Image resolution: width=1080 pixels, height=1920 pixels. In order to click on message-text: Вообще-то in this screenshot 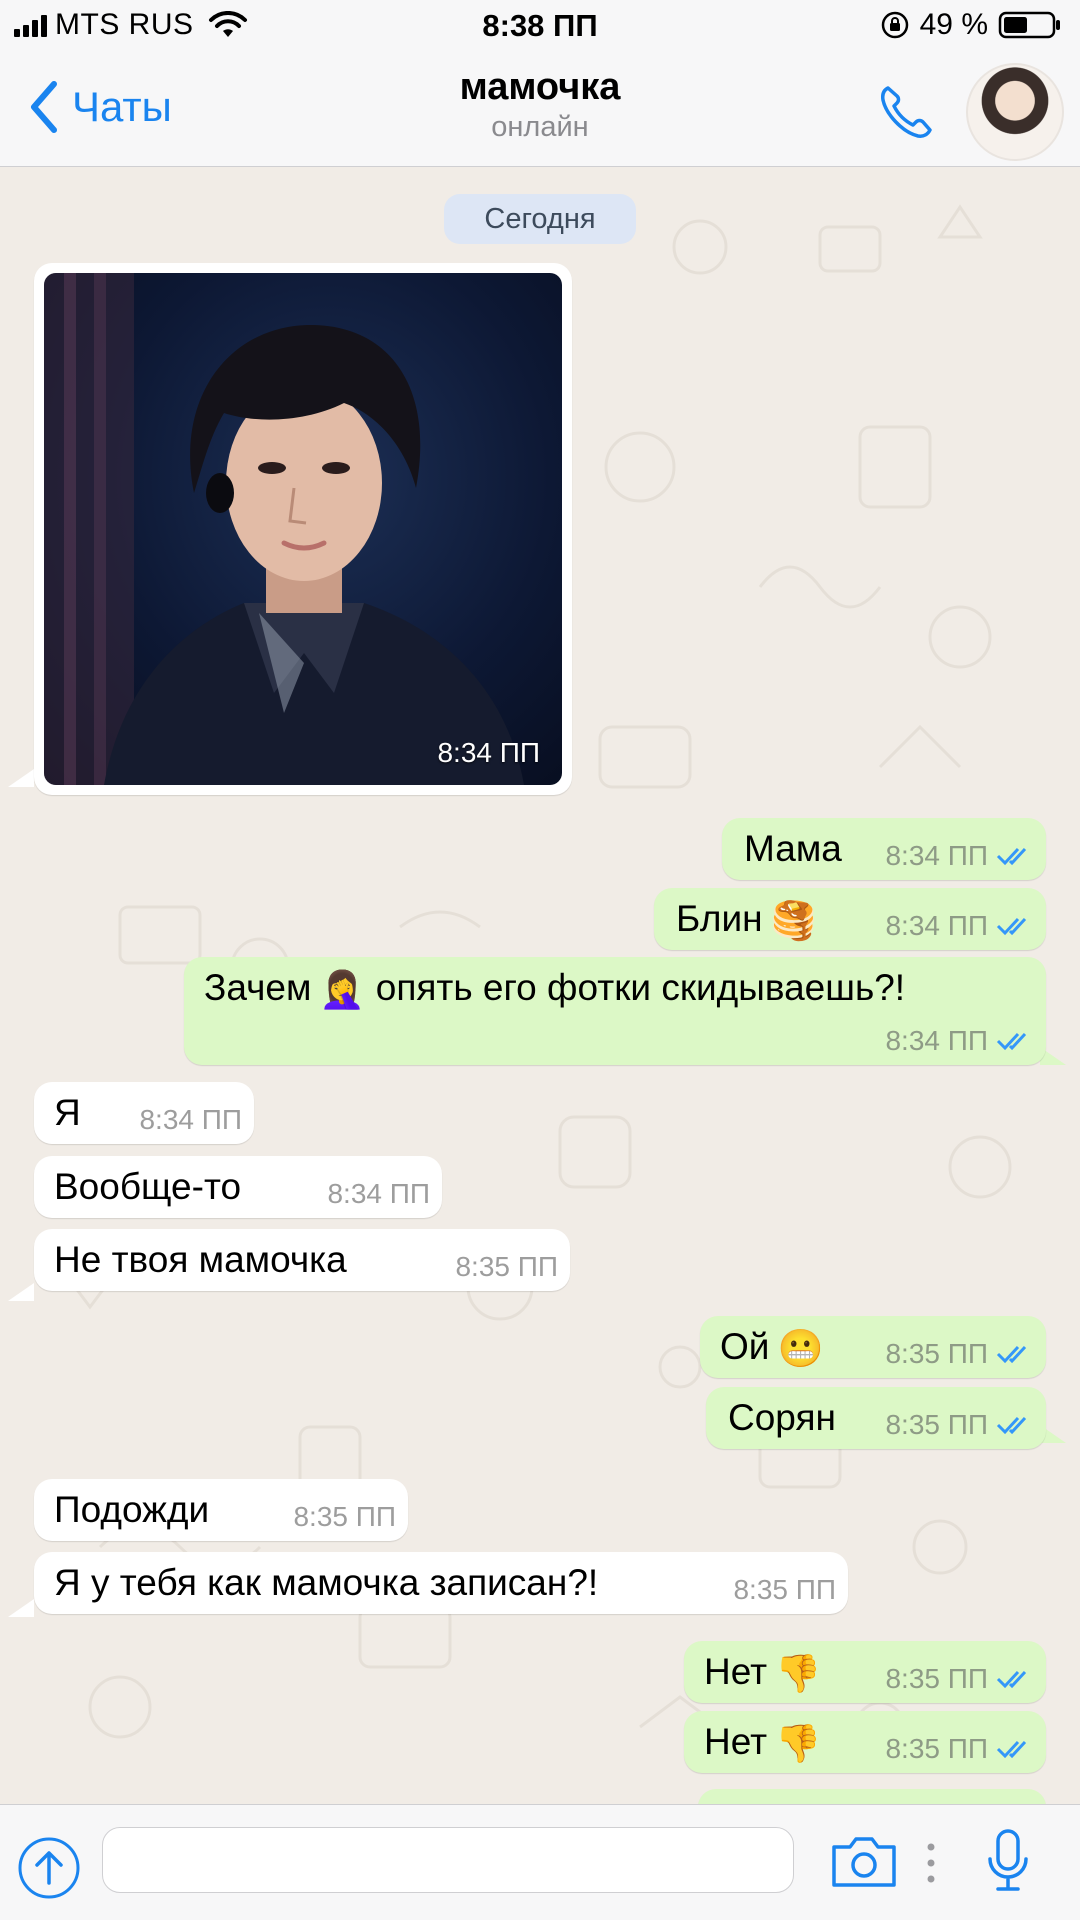, I will do `click(148, 1186)`.